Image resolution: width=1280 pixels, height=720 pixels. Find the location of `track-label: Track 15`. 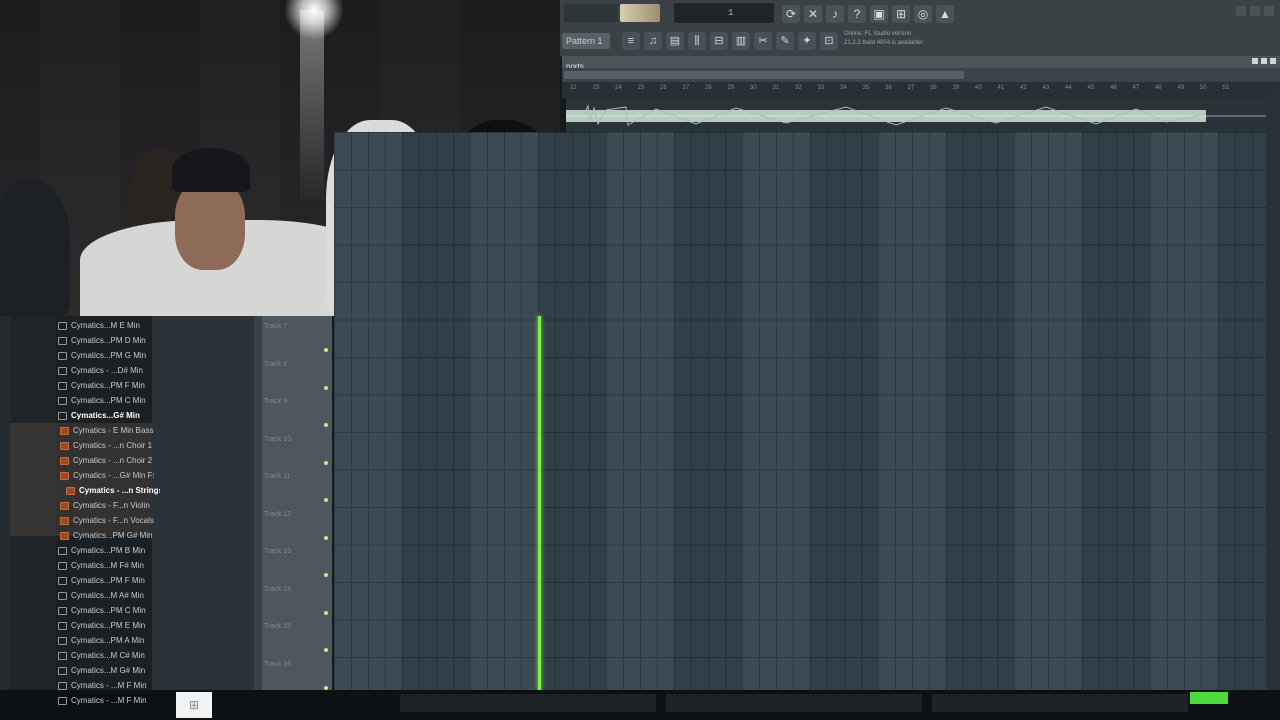

track-label: Track 15 is located at coordinates (294, 637).